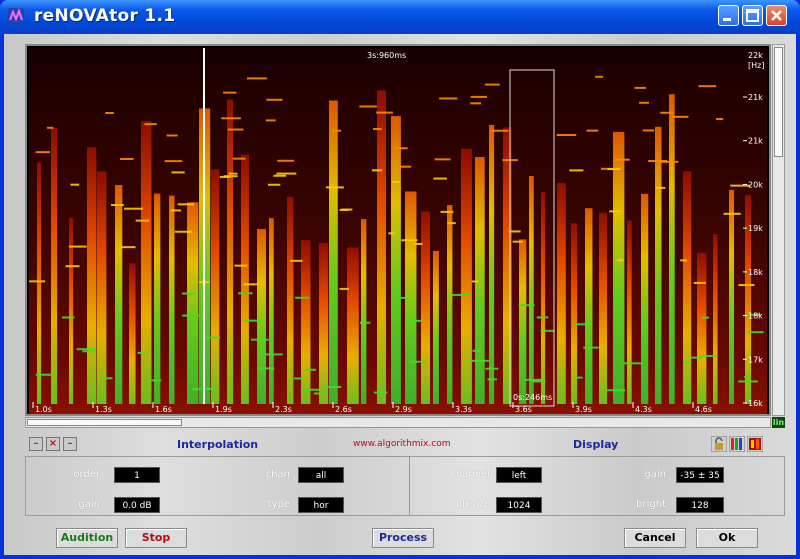 The height and width of the screenshot is (559, 800). I want to click on cancel-button: Cancel, so click(655, 538).